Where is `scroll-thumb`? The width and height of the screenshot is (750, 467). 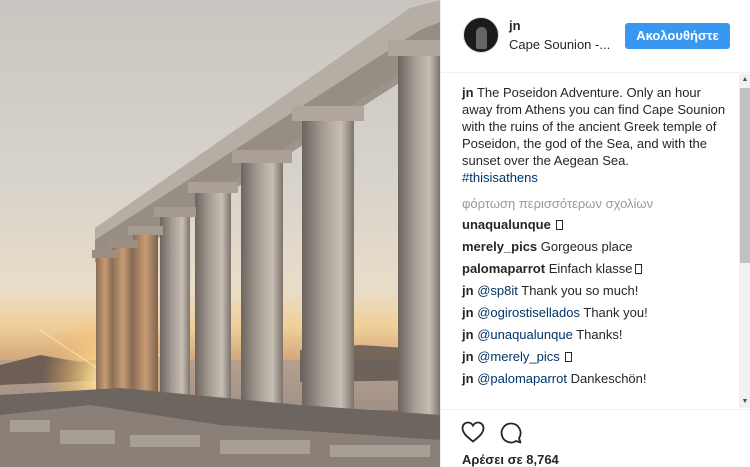
scroll-thumb is located at coordinates (745, 175).